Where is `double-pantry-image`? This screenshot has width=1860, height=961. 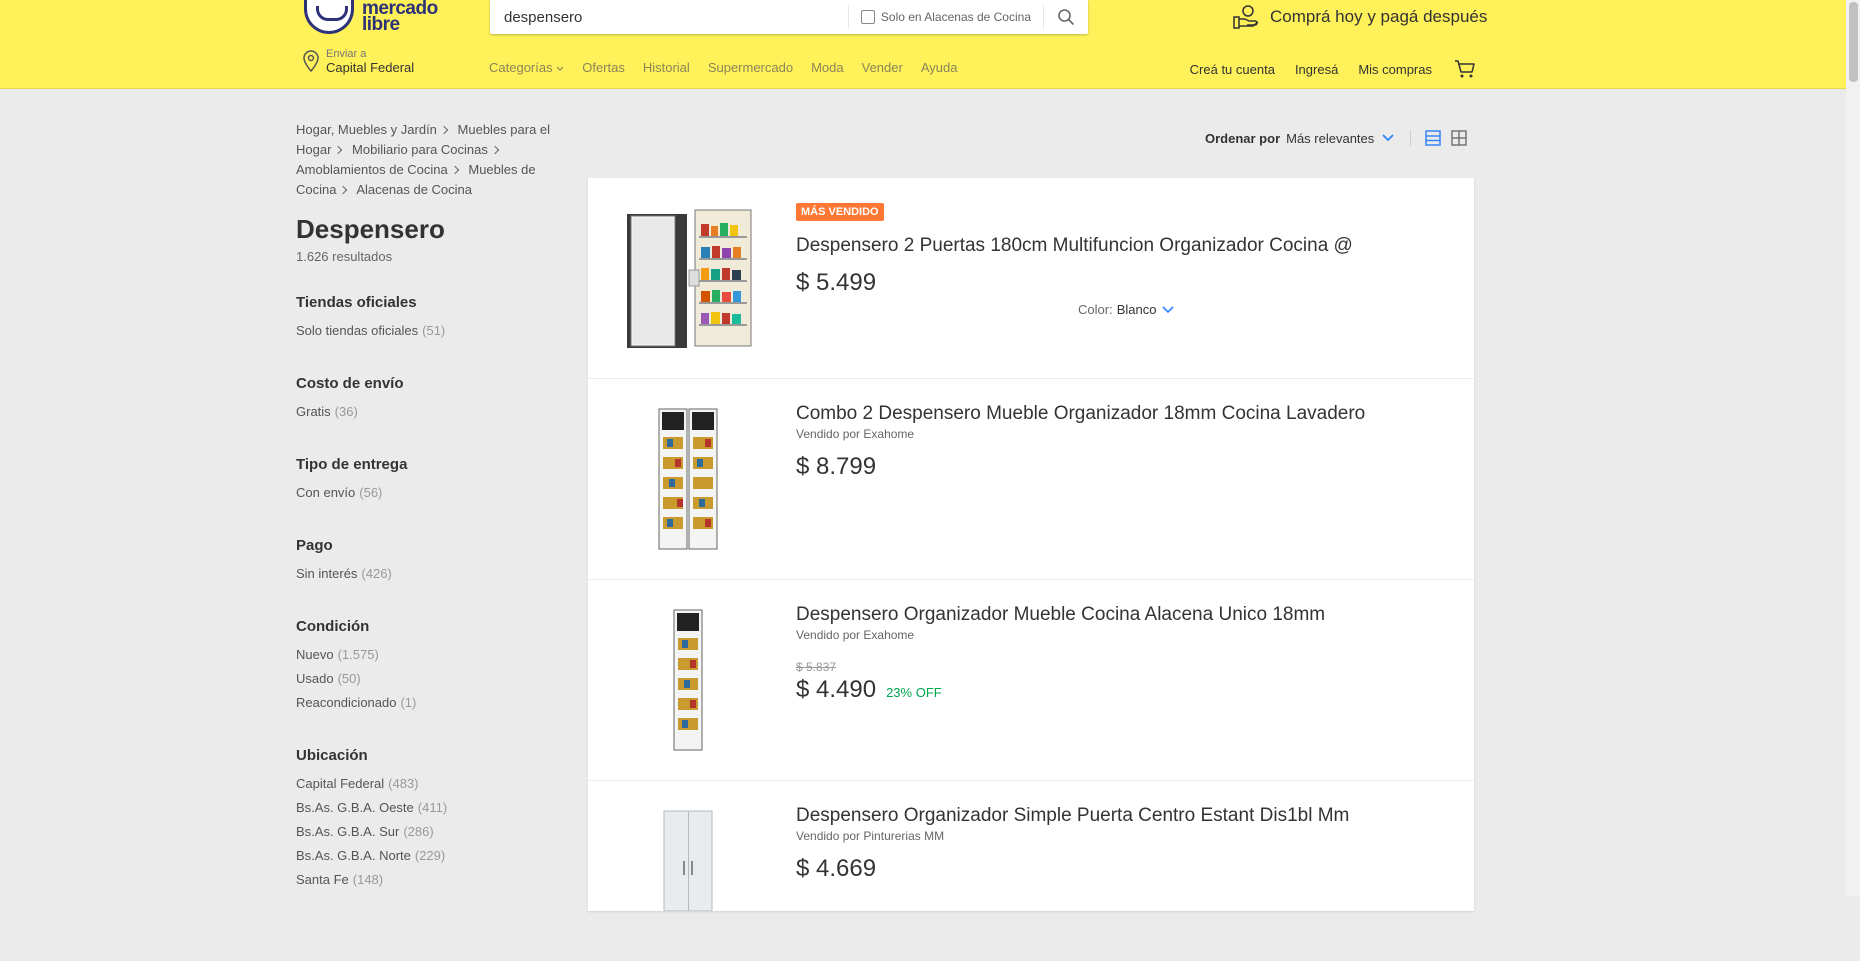
double-pantry-image is located at coordinates (688, 479).